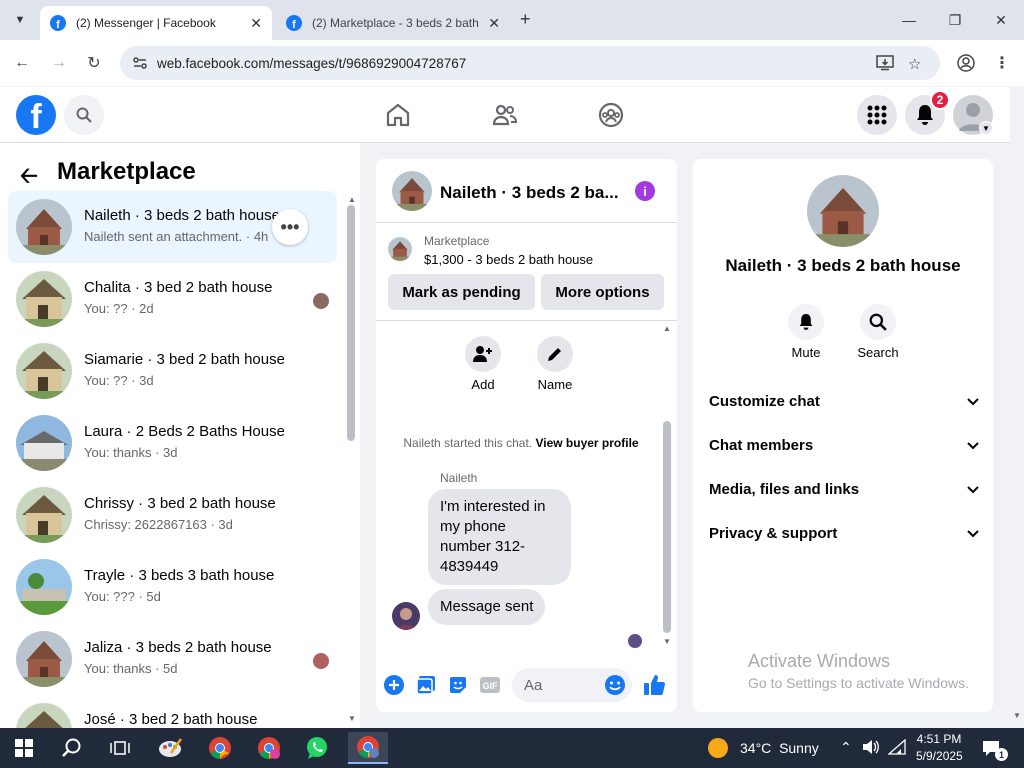 The height and width of the screenshot is (768, 1024). What do you see at coordinates (368, 748) in the screenshot?
I see `chrome-active-icon` at bounding box center [368, 748].